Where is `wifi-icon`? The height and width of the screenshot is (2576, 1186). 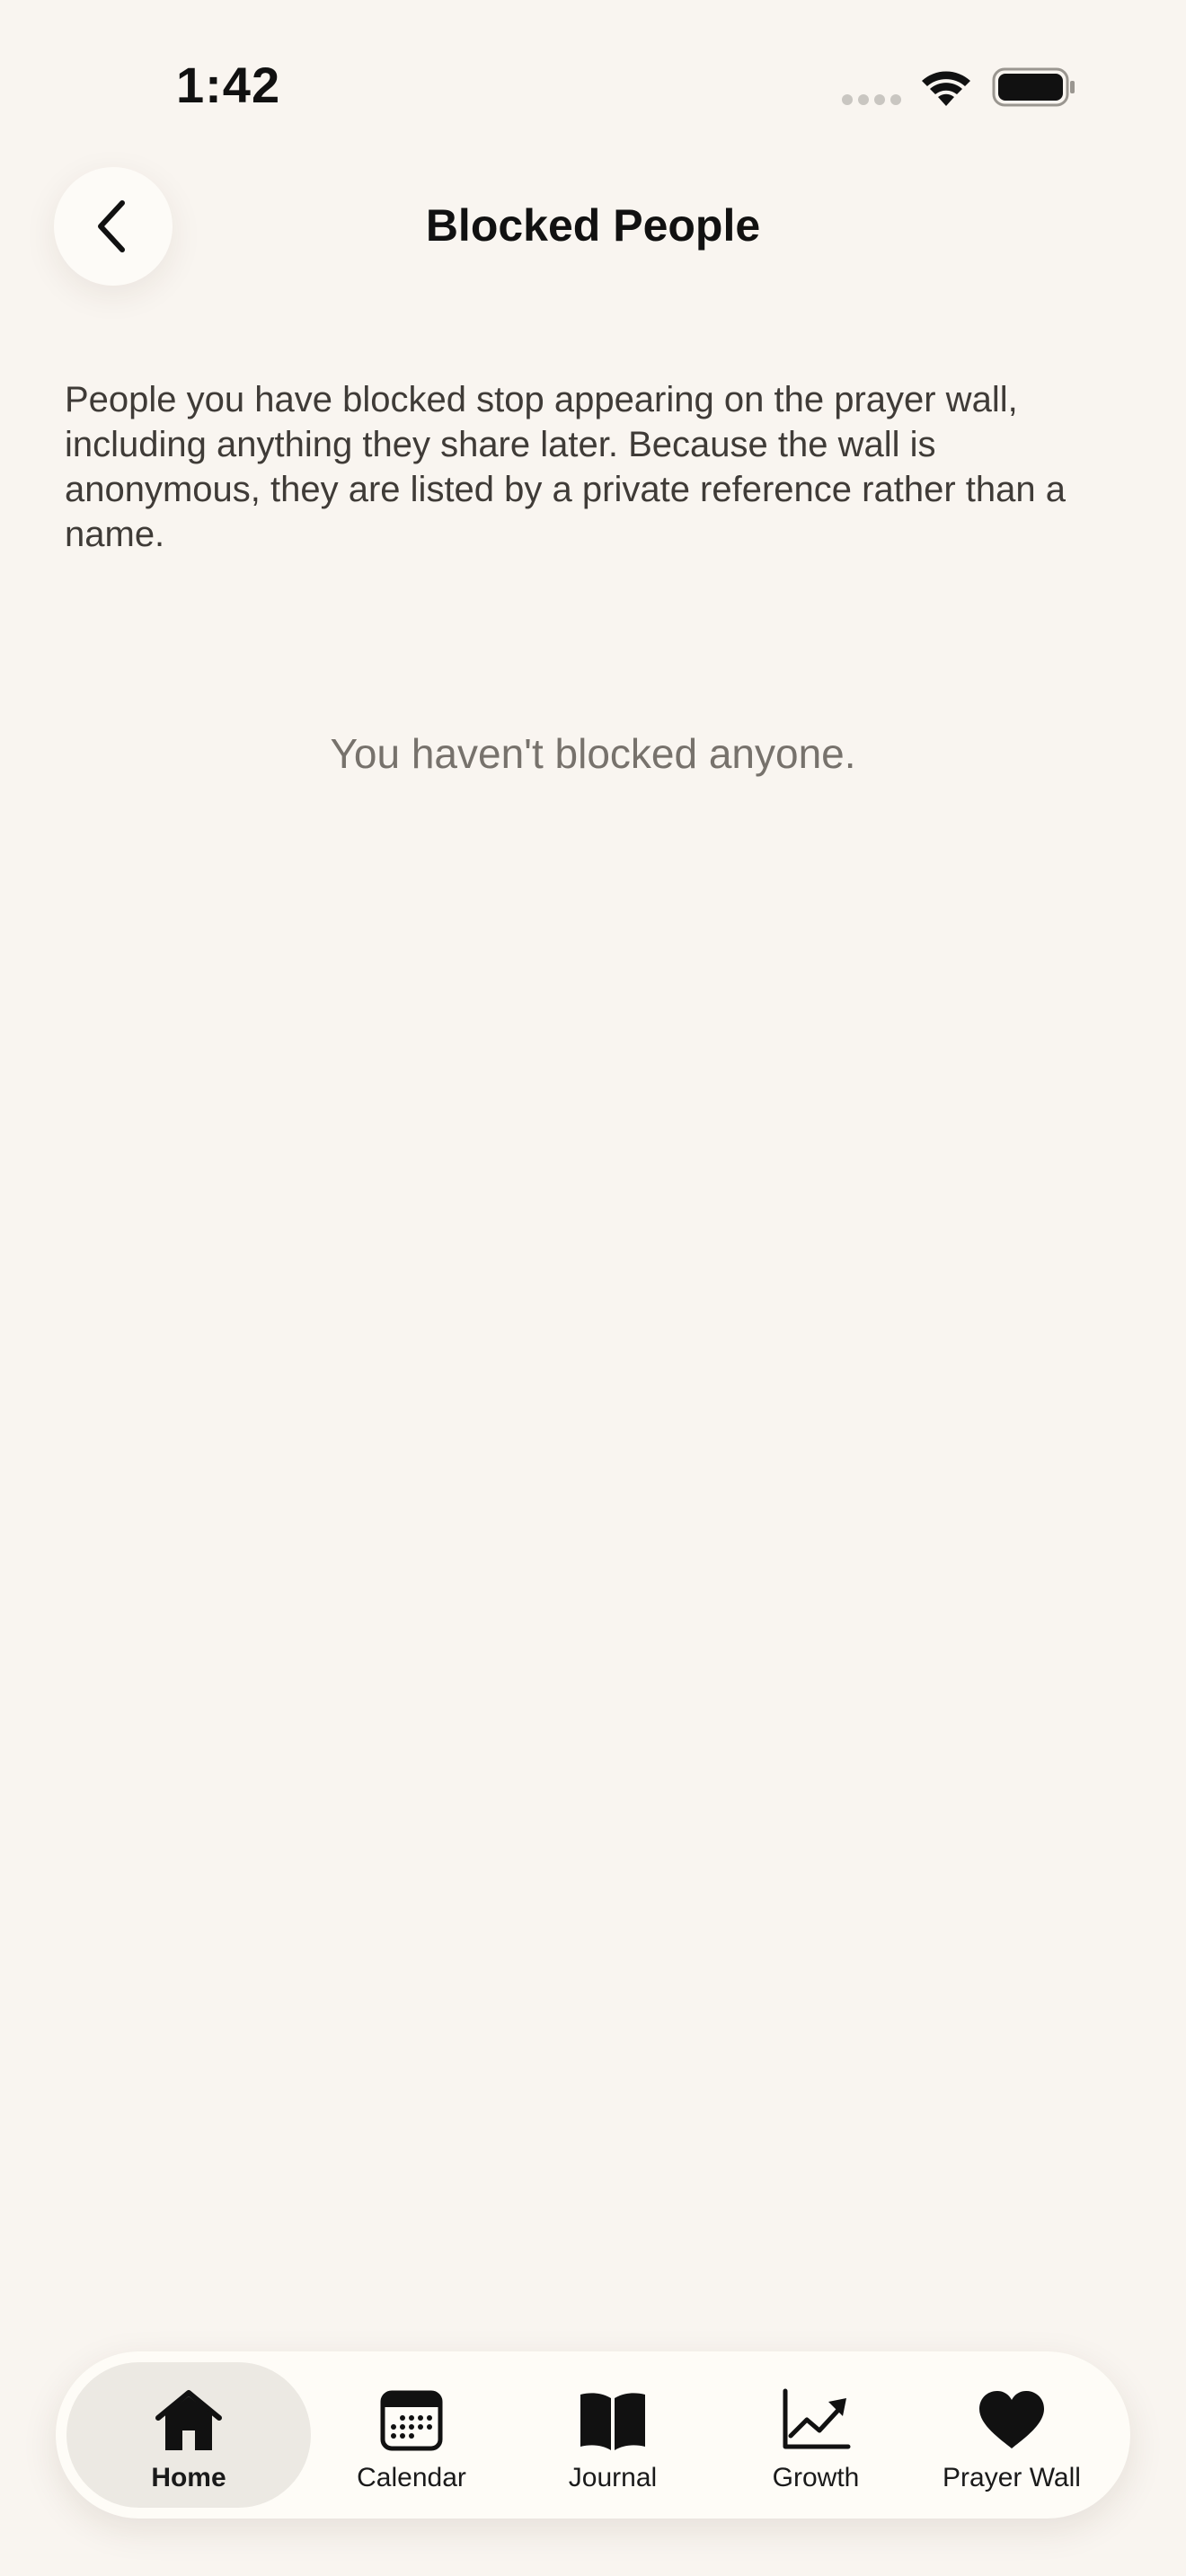
wifi-icon is located at coordinates (946, 88).